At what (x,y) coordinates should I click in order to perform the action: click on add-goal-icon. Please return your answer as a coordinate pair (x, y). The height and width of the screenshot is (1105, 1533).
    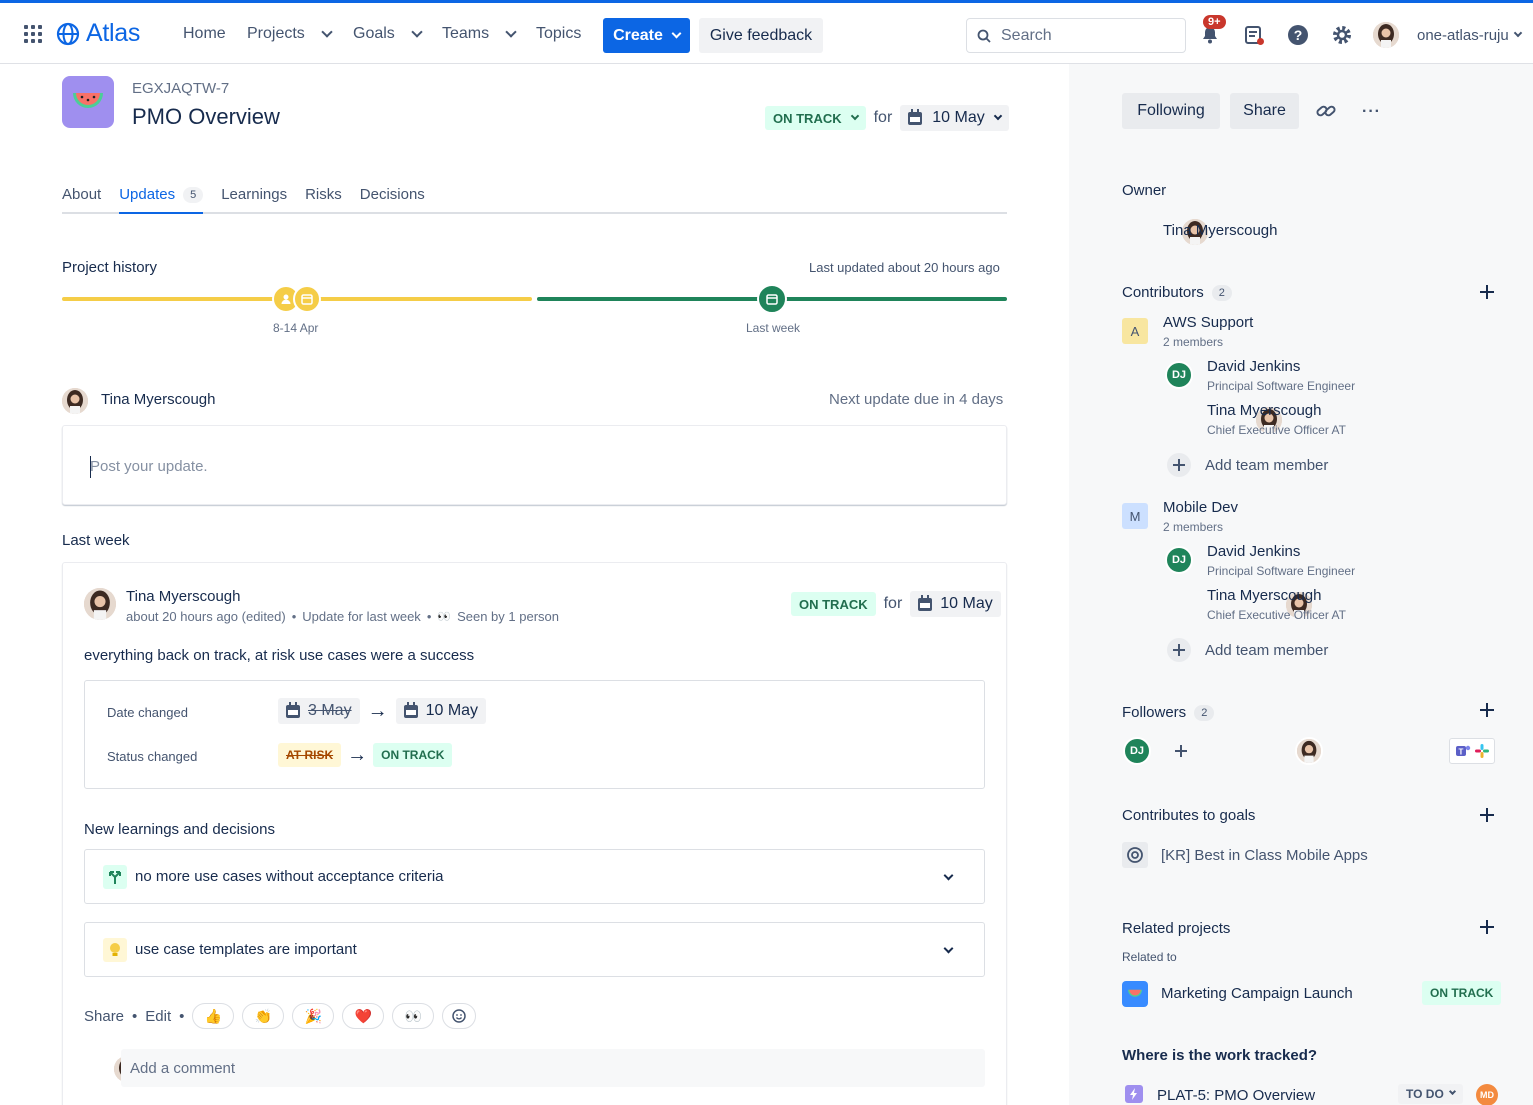
    Looking at the image, I should click on (1487, 815).